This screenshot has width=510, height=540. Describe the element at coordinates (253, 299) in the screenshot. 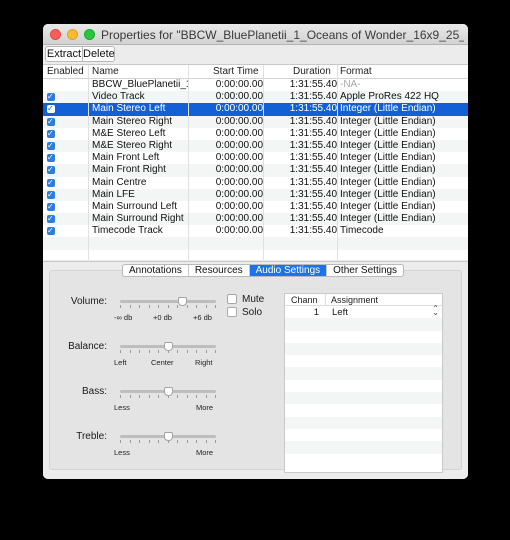

I see `mute-label: Mute` at that location.